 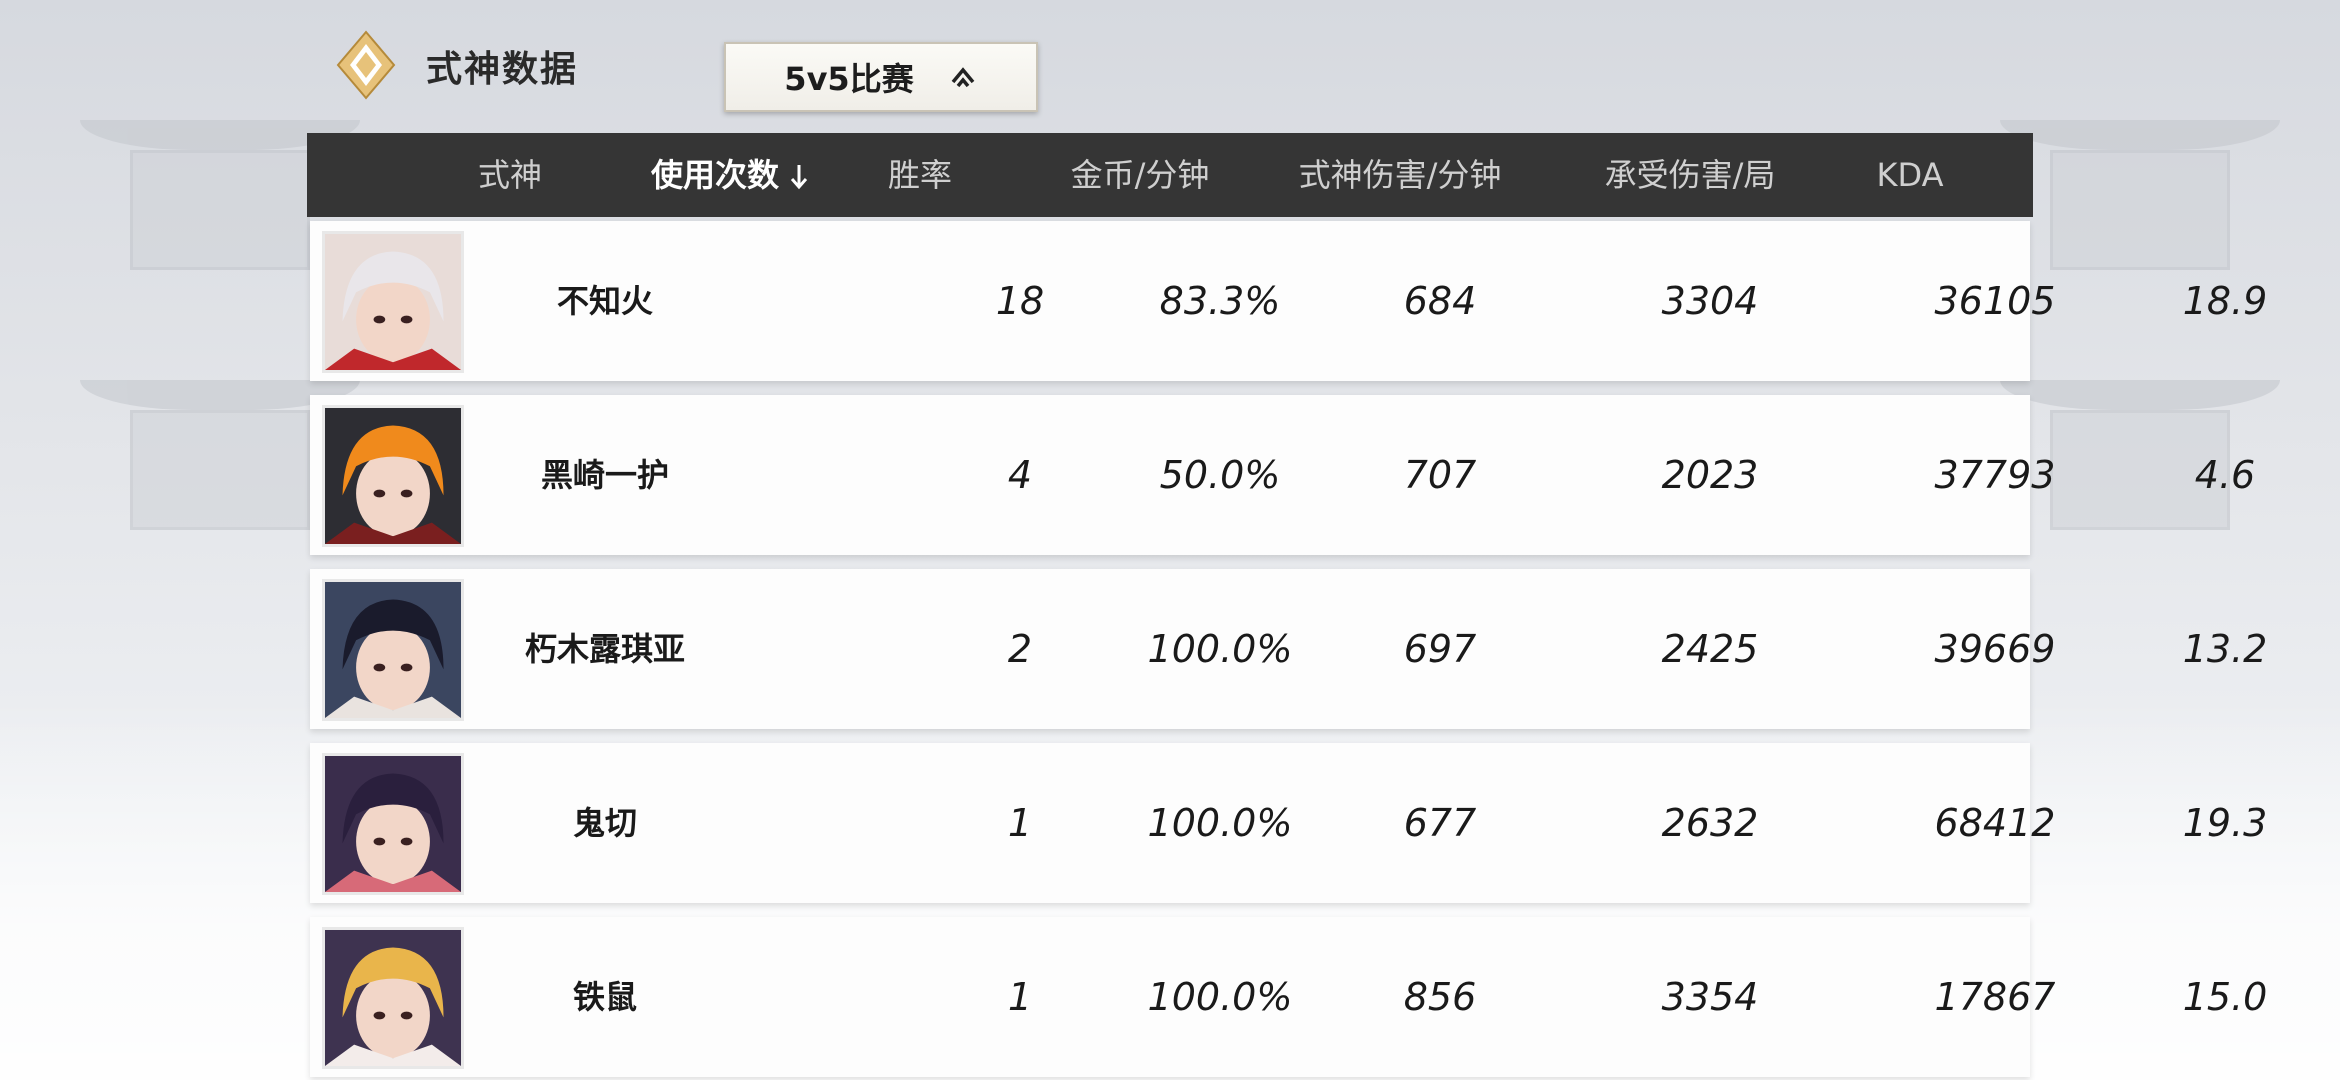 I want to click on kda-value: 13.2, so click(x=2225, y=649).